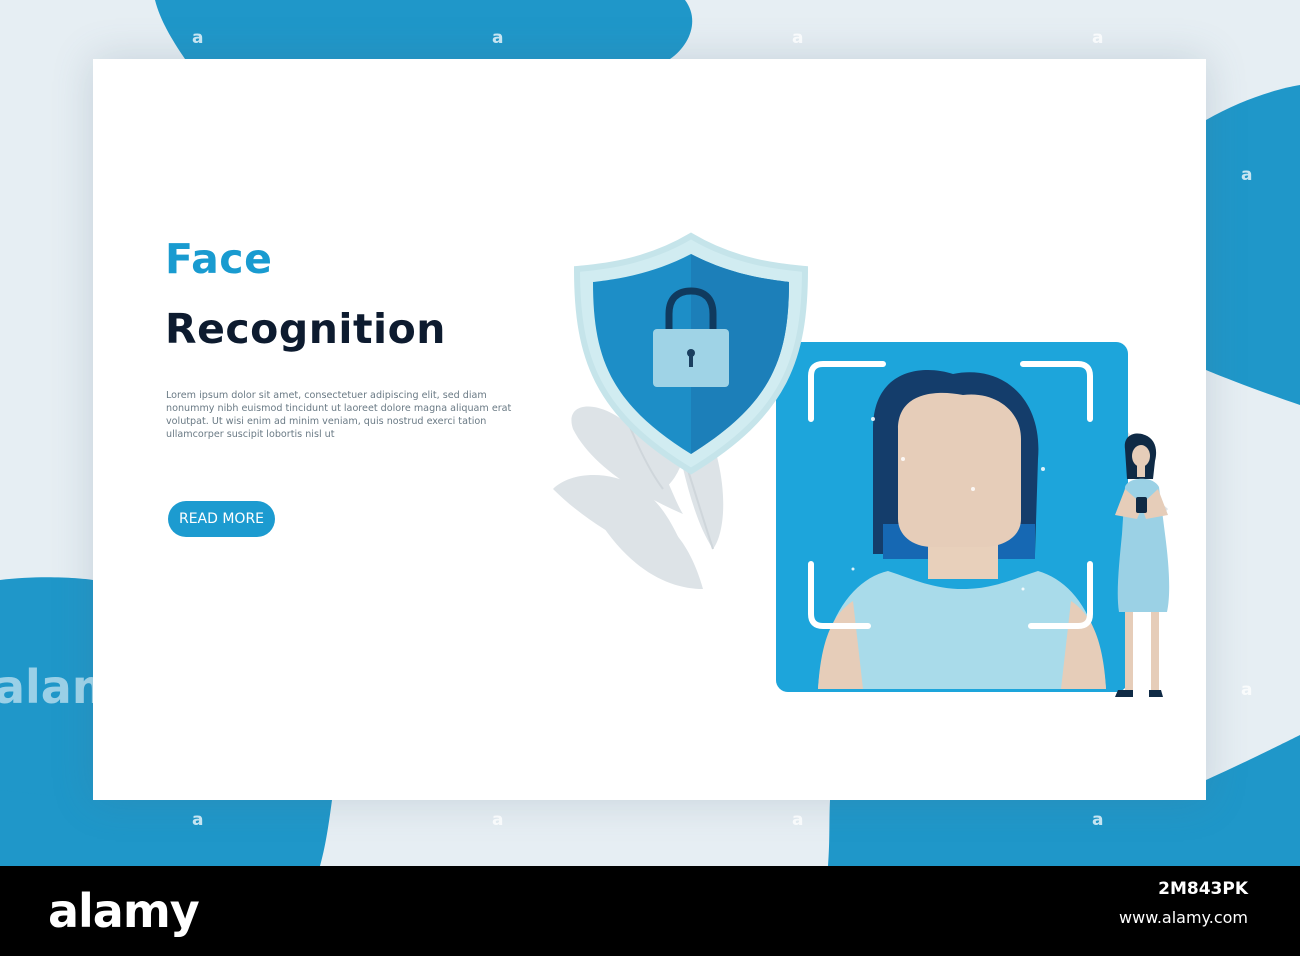 The image size is (1300, 956). I want to click on bottom-left-blob, so click(166, 828).